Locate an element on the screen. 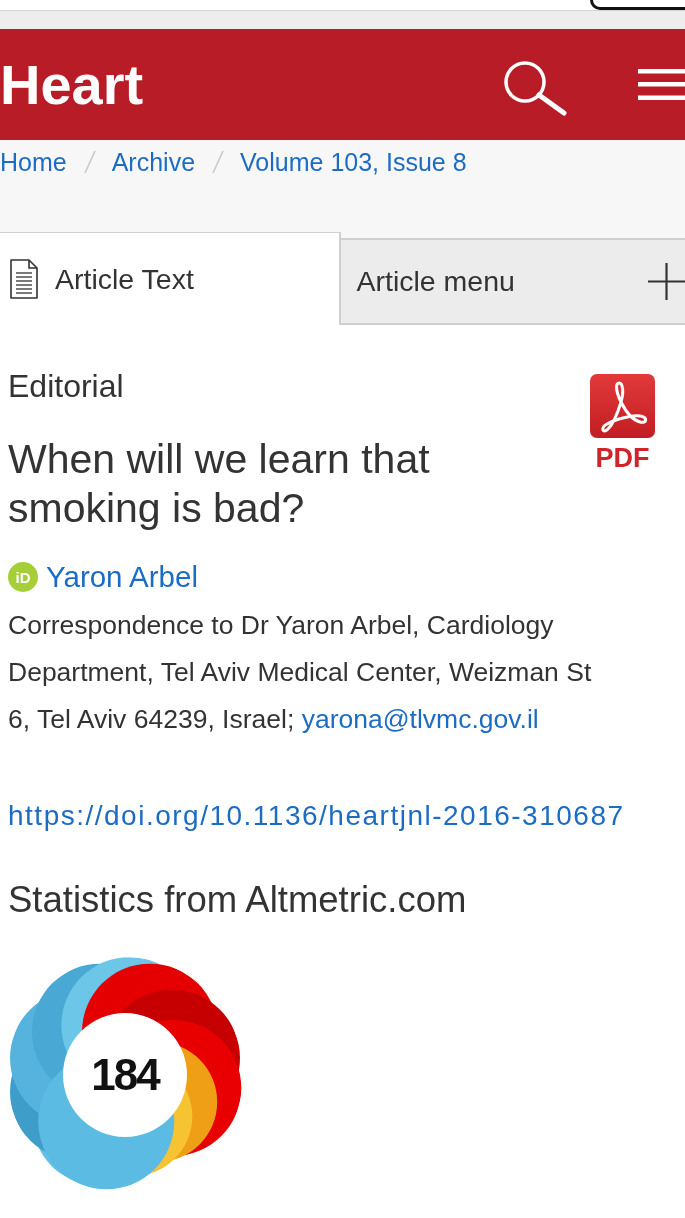  section-heading: Statistics from Altmetric.com is located at coordinates (238, 900).